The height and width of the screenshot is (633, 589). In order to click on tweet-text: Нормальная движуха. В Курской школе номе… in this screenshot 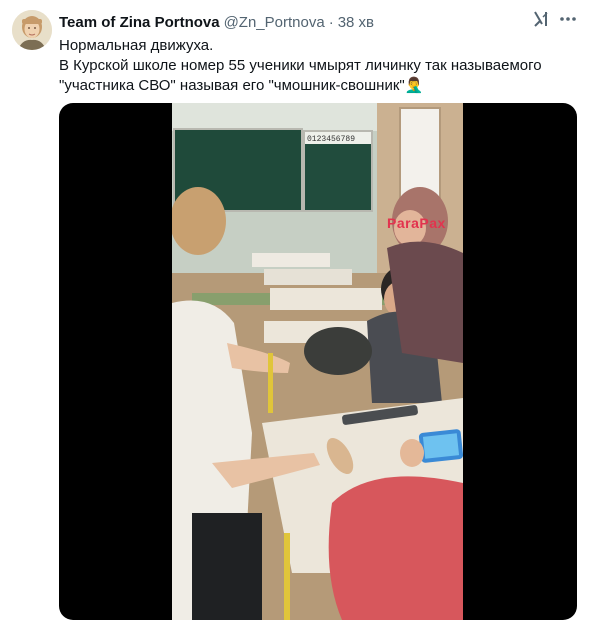, I will do `click(319, 66)`.